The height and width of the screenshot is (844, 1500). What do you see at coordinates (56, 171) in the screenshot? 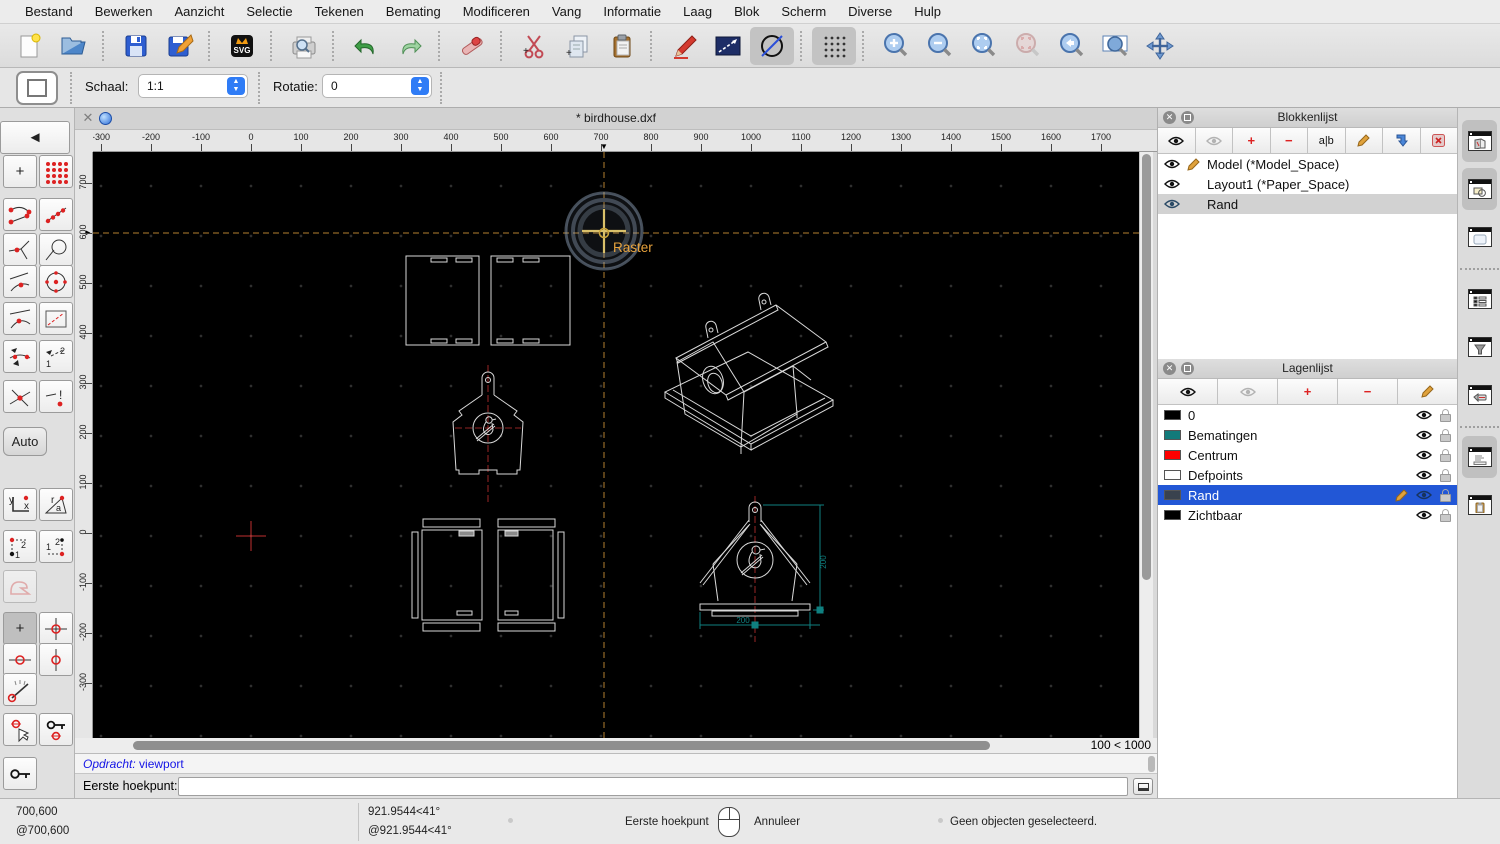
I see `snap-grid-button` at bounding box center [56, 171].